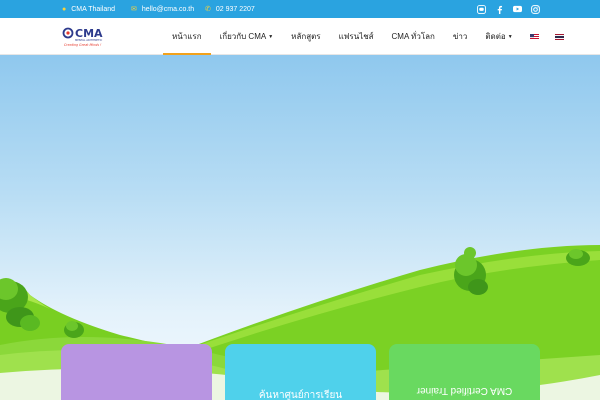  Describe the element at coordinates (481, 9) in the screenshot. I see `line-icon` at that location.